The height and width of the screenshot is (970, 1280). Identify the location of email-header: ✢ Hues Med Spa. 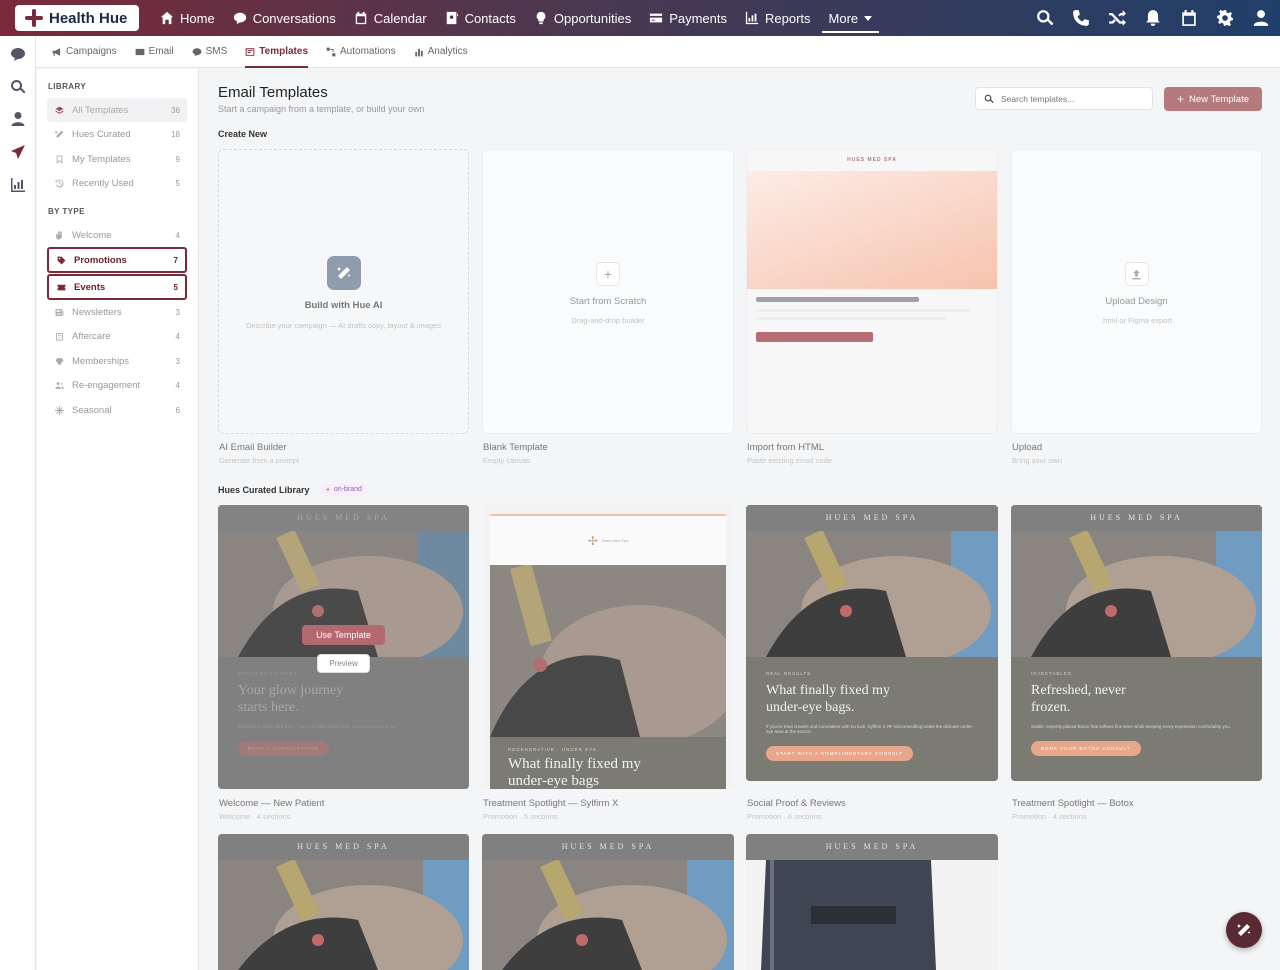
(608, 540).